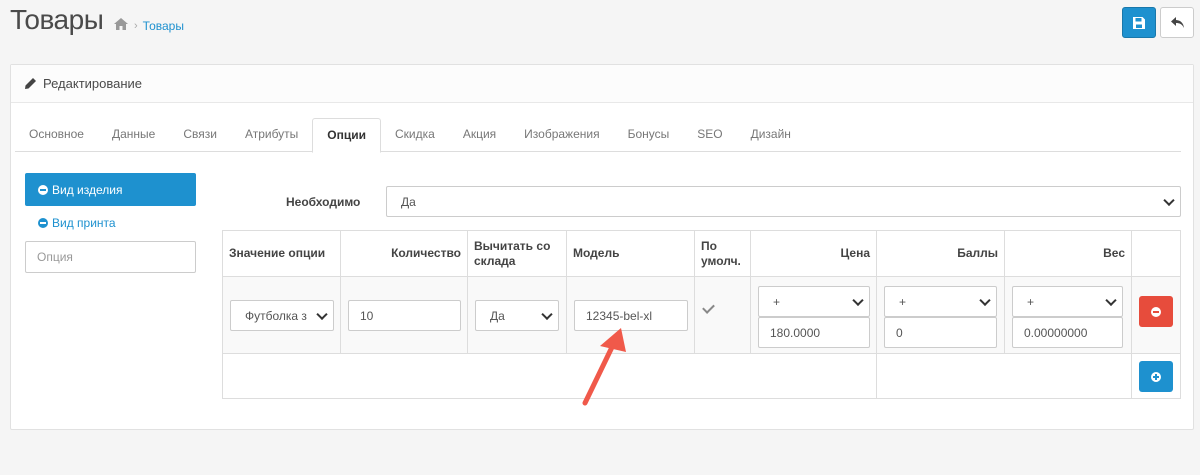 The width and height of the screenshot is (1200, 475). Describe the element at coordinates (1067, 332) in the screenshot. I see `weight-input: 0.00000000` at that location.